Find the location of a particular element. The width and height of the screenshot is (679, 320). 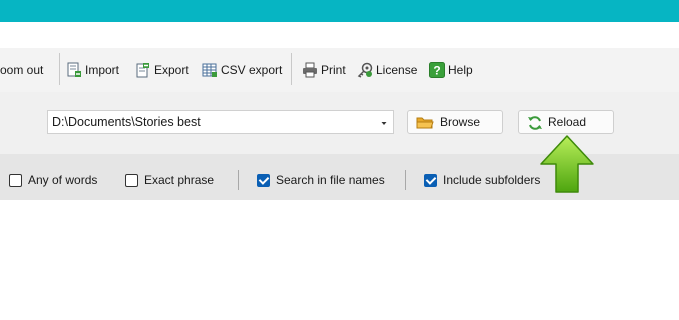

folder-path-combobox: D:\Documents\Stories best is located at coordinates (220, 122).